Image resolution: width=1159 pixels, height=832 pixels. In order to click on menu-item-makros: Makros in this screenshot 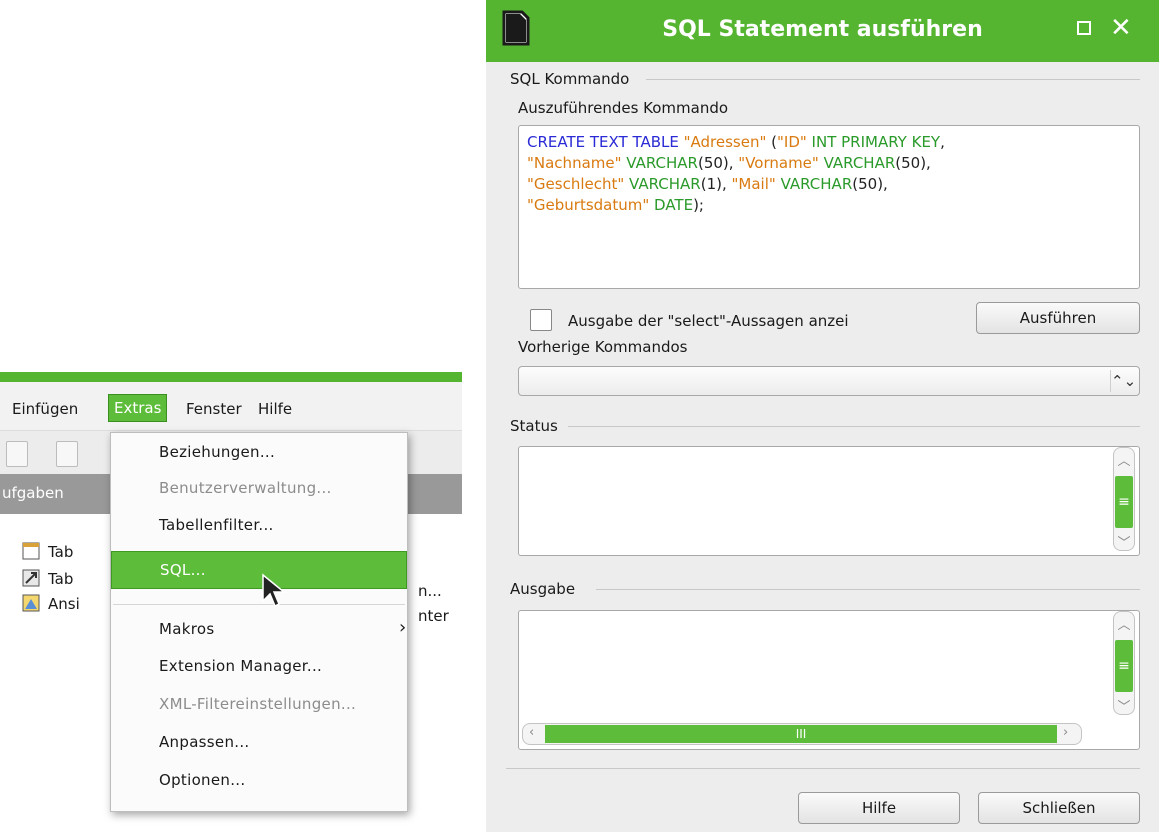, I will do `click(186, 629)`.